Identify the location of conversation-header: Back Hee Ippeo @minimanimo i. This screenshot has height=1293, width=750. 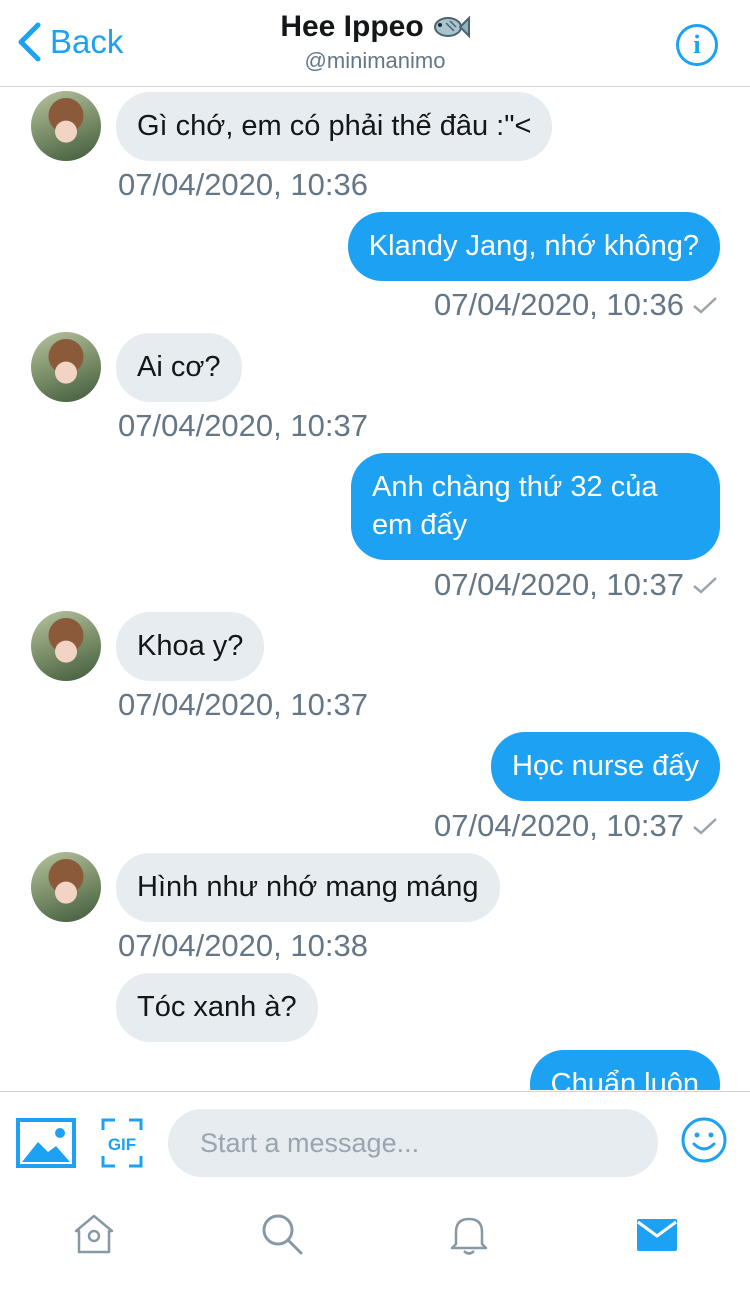
(375, 43).